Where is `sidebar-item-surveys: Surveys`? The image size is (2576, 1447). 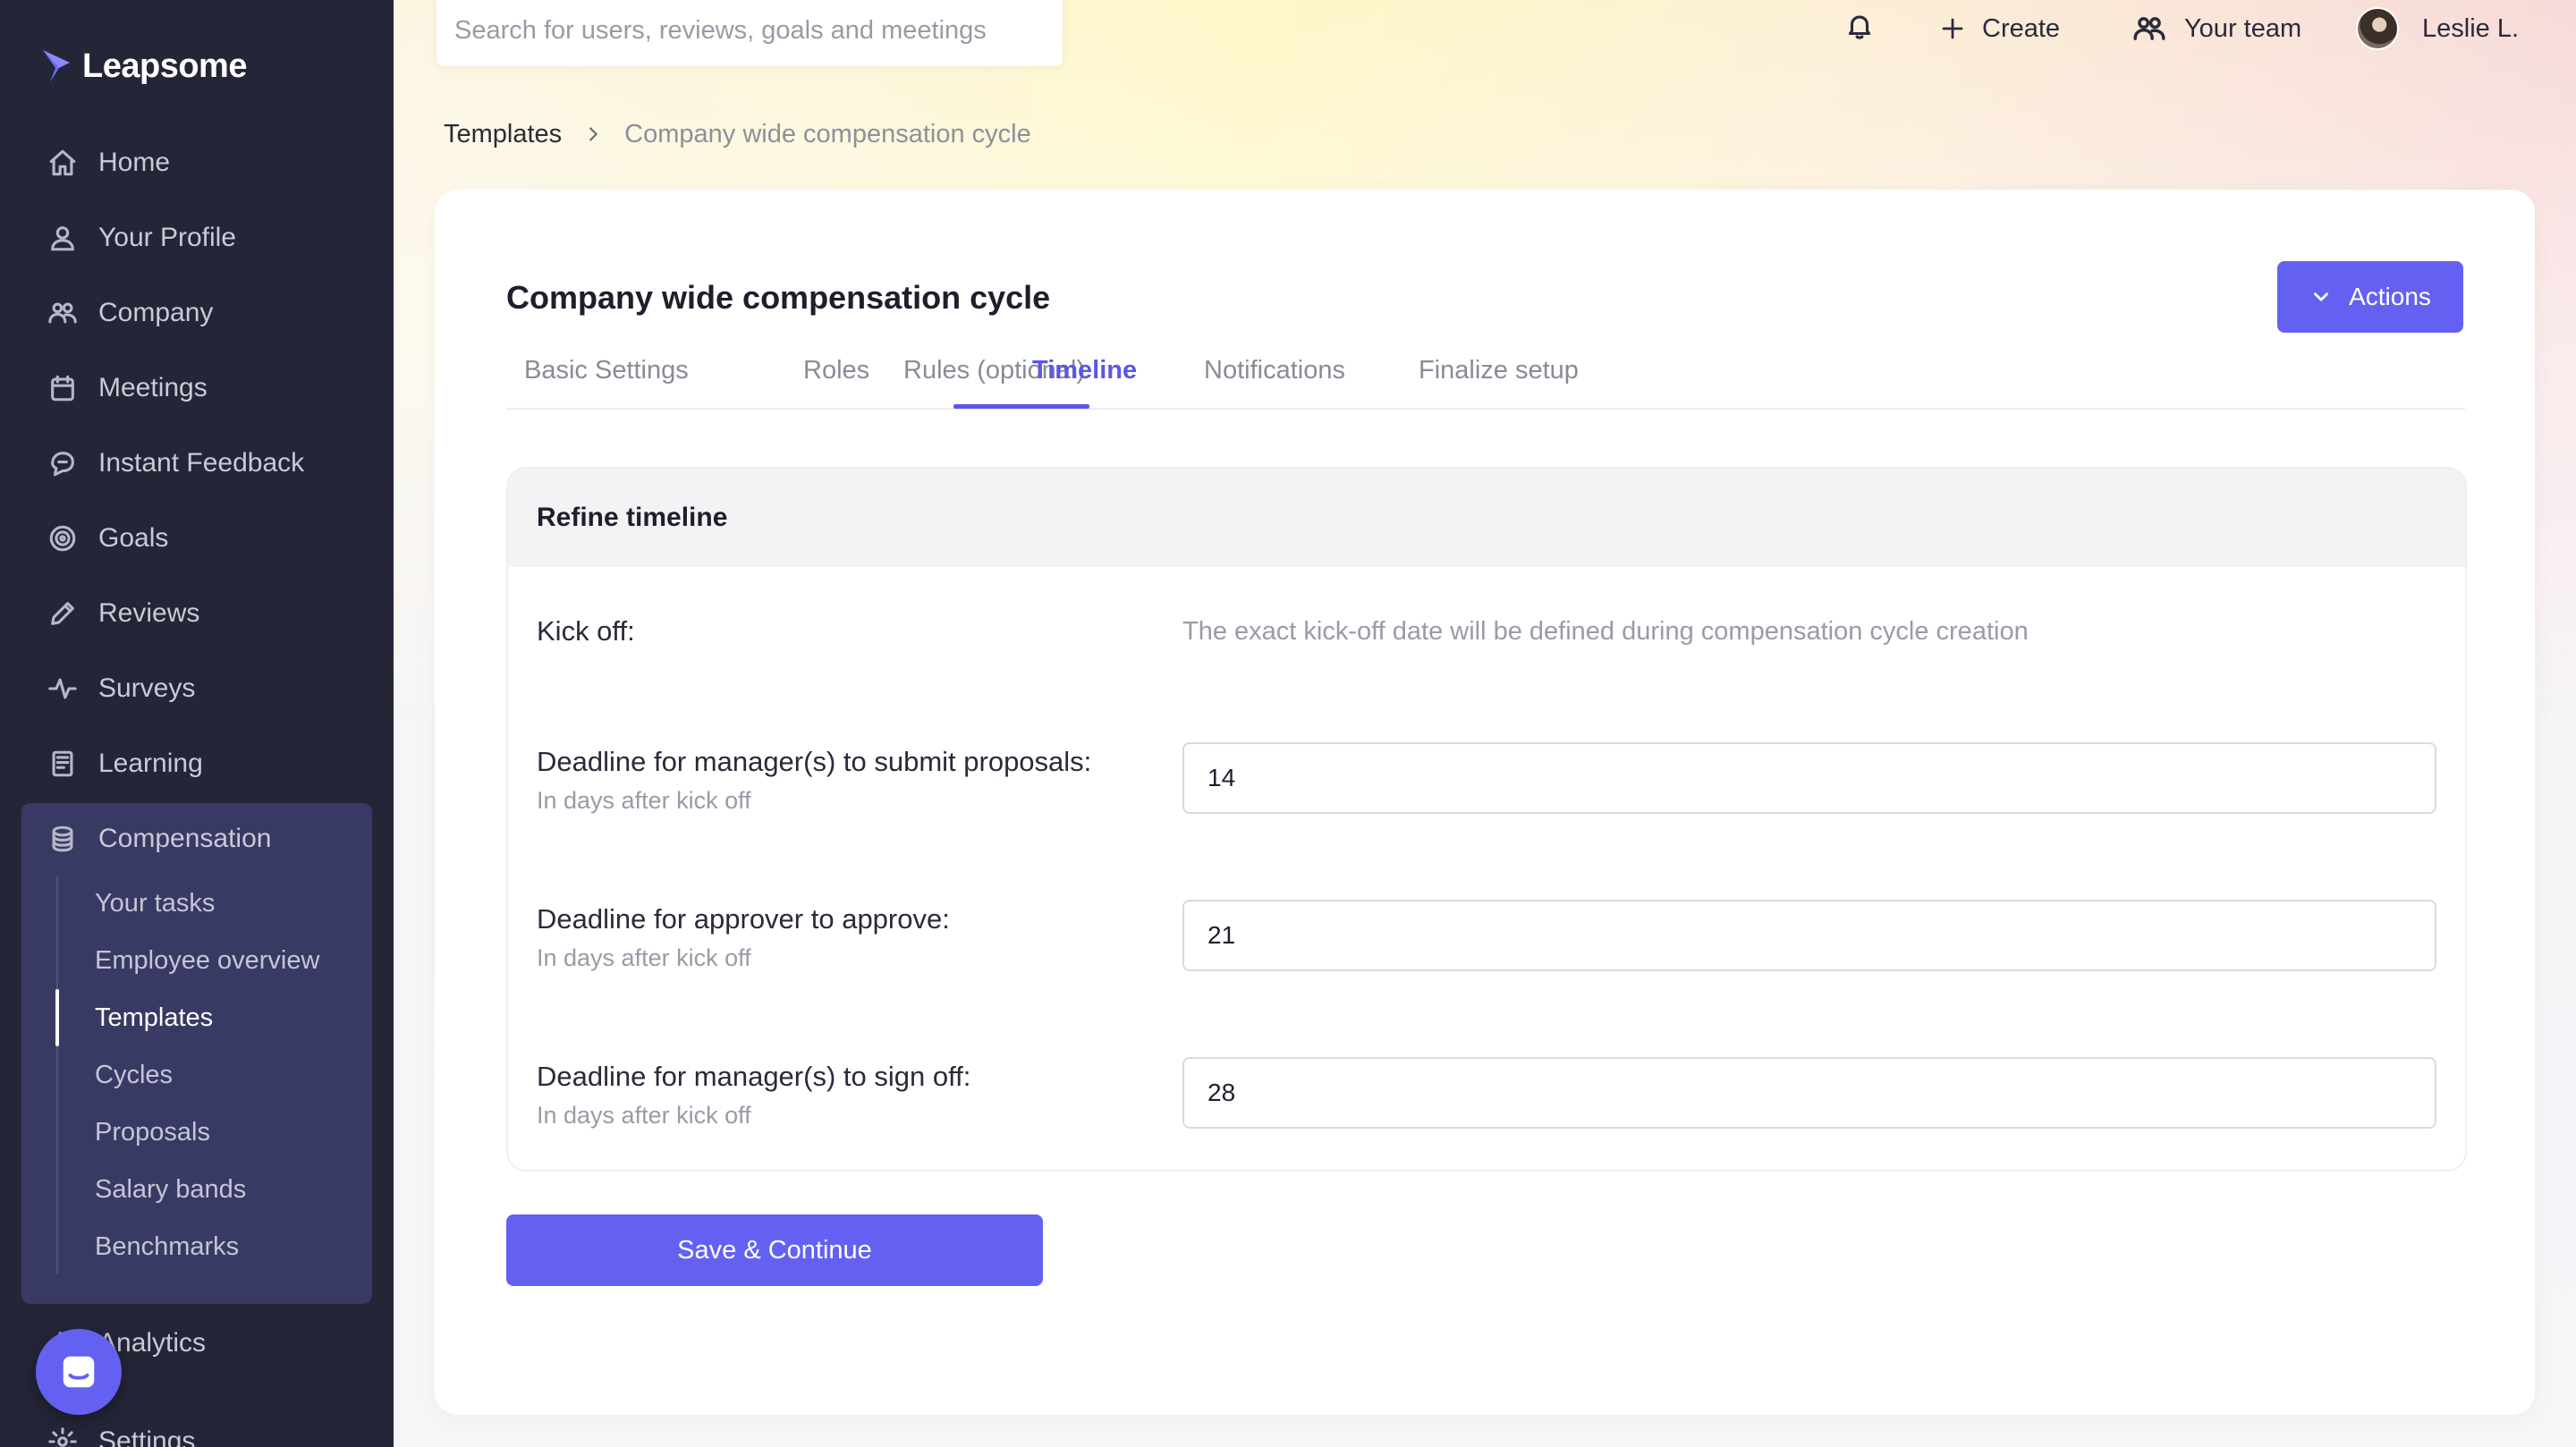 sidebar-item-surveys: Surveys is located at coordinates (120, 688).